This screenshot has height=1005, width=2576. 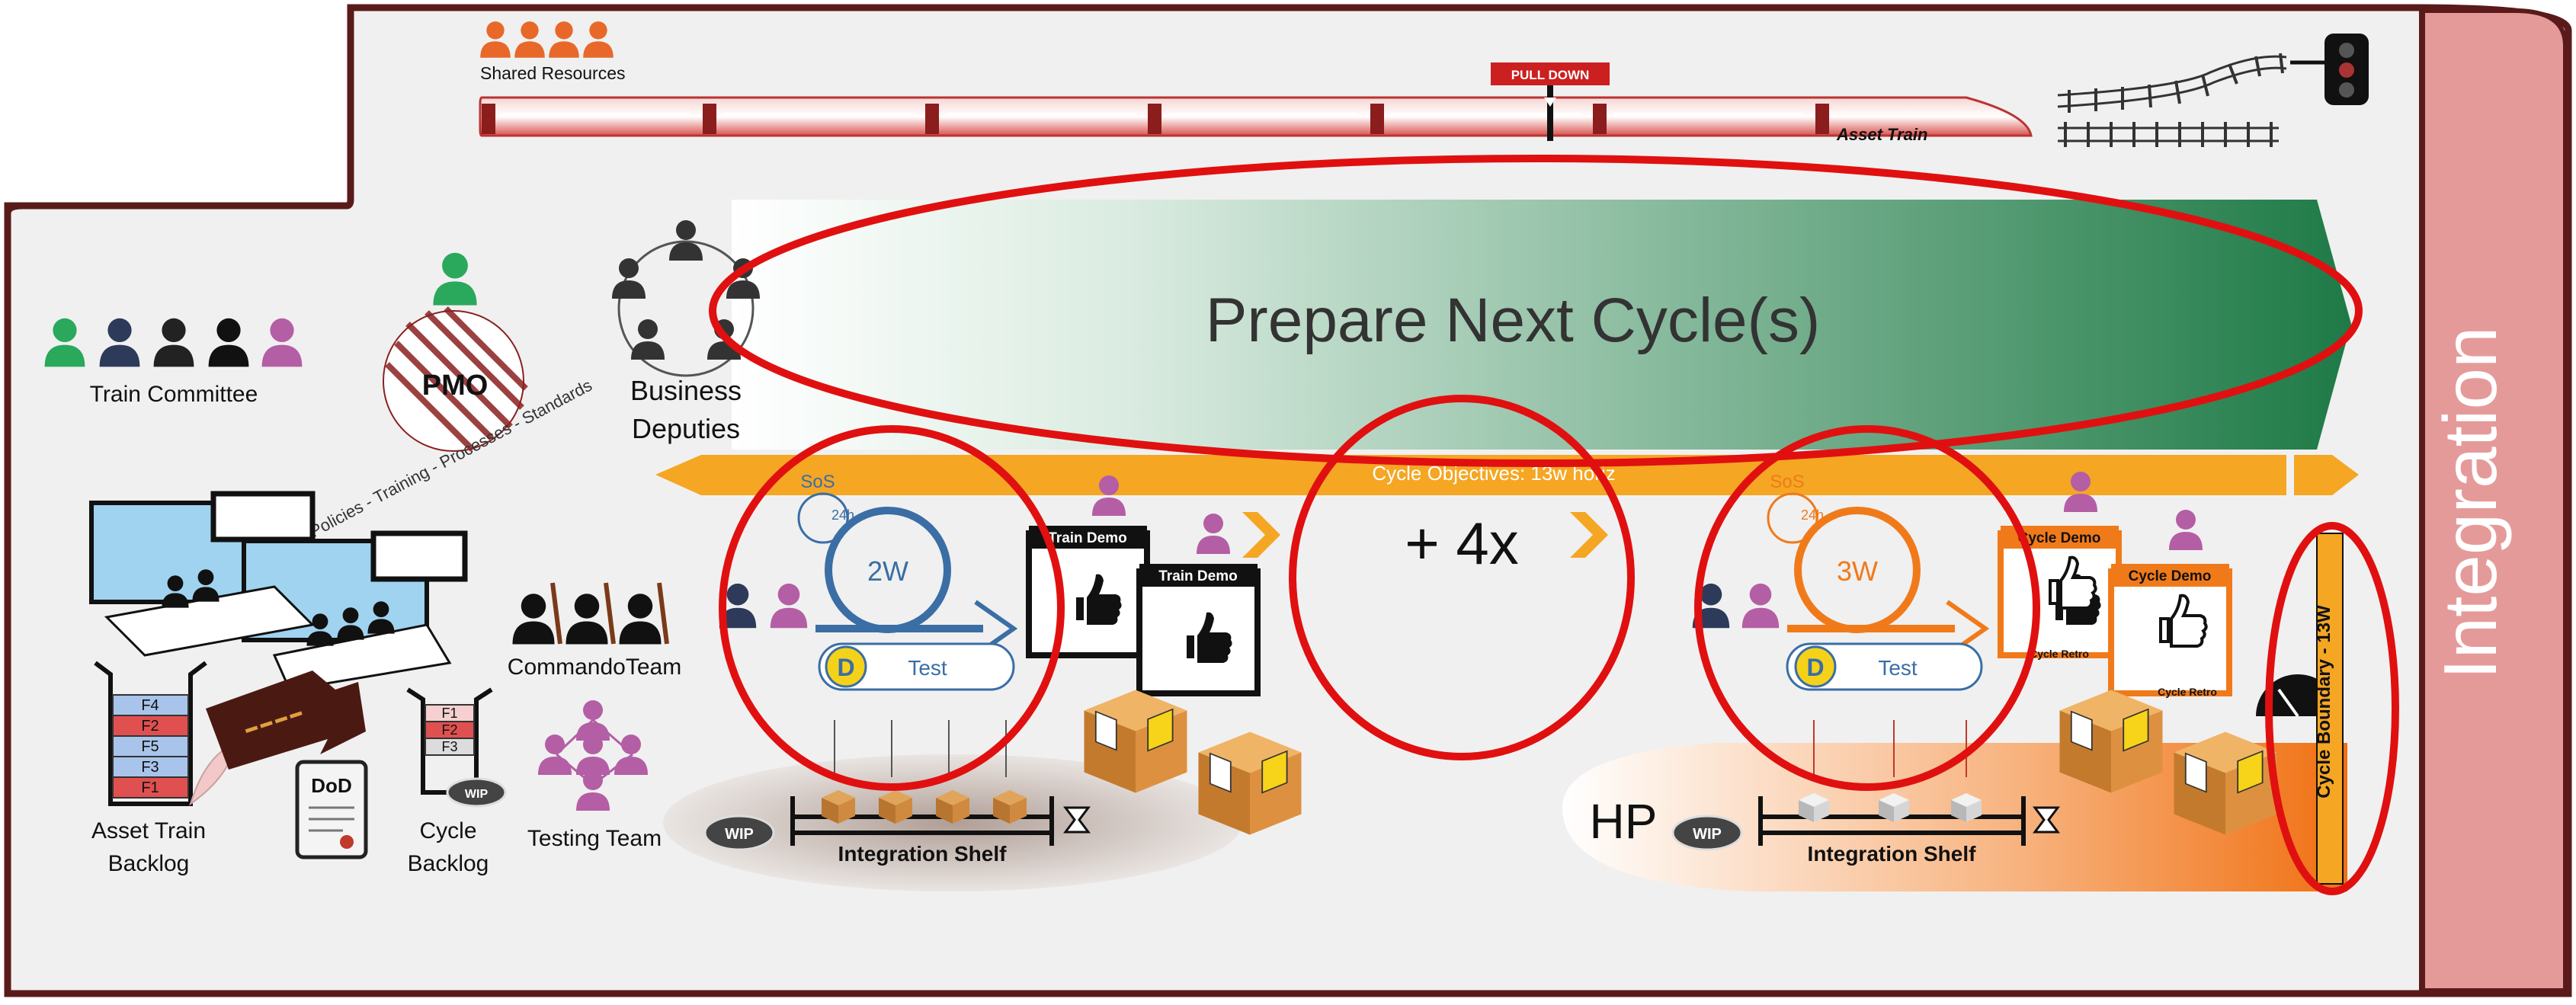 What do you see at coordinates (331, 786) in the screenshot?
I see `dod-label: DoD` at bounding box center [331, 786].